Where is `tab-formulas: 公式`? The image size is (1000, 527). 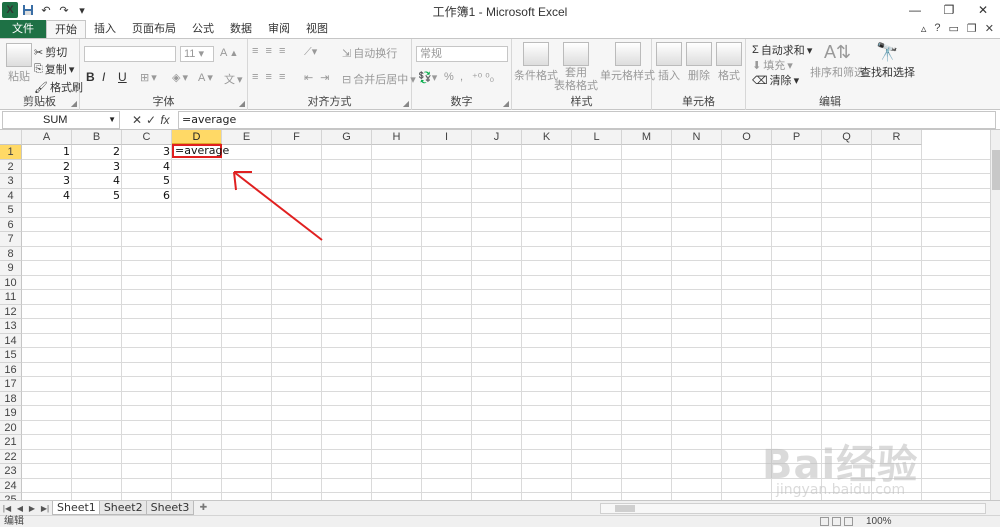 tab-formulas: 公式 is located at coordinates (203, 29).